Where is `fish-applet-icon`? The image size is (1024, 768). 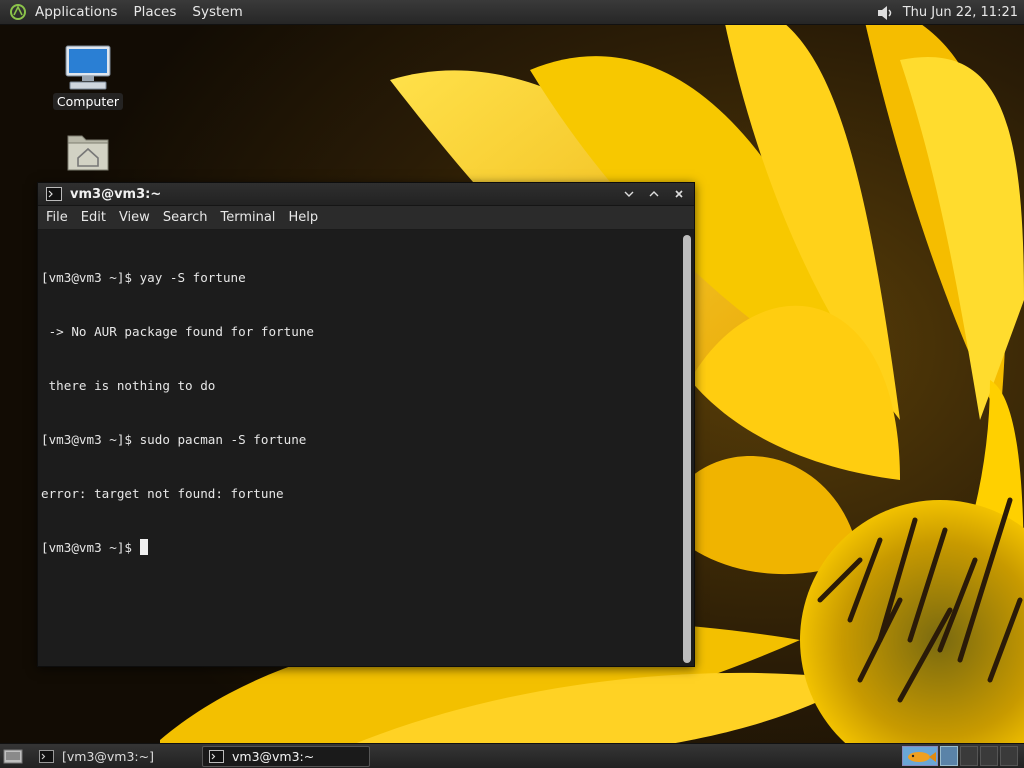 fish-applet-icon is located at coordinates (920, 756).